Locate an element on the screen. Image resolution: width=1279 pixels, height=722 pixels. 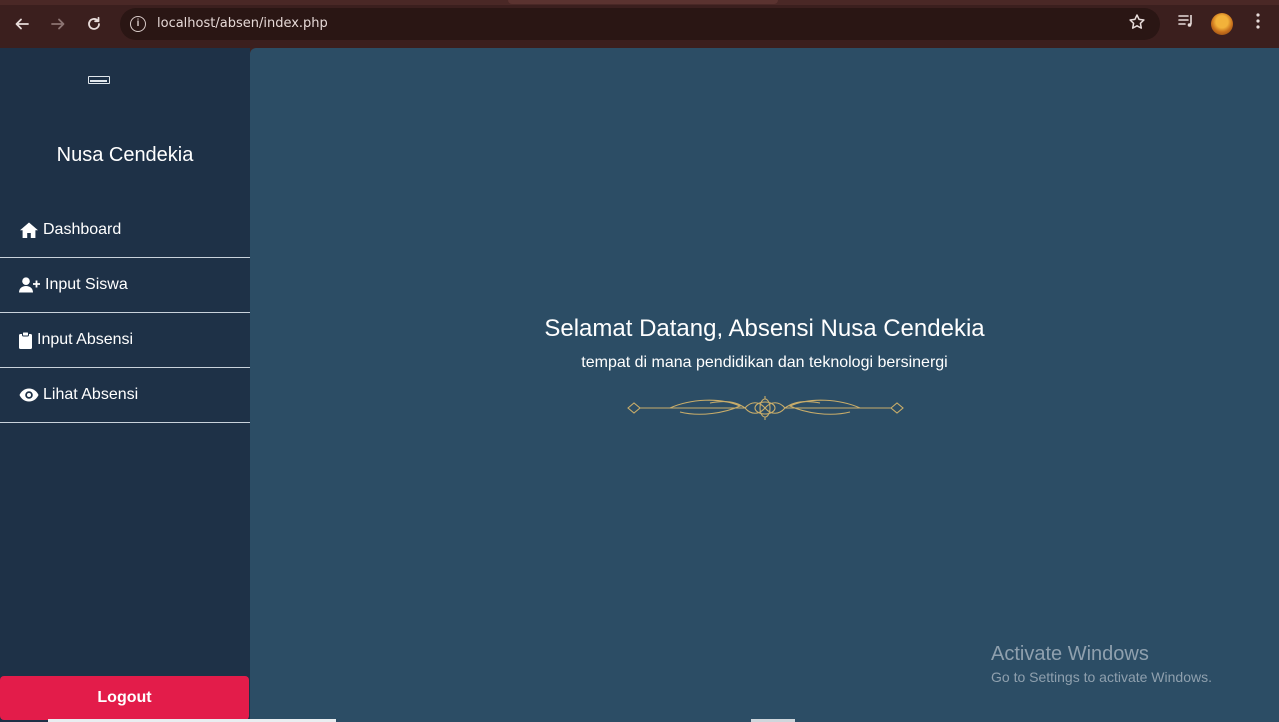
browser-toolbar: i localhost/absen/index.php is located at coordinates (639, 24).